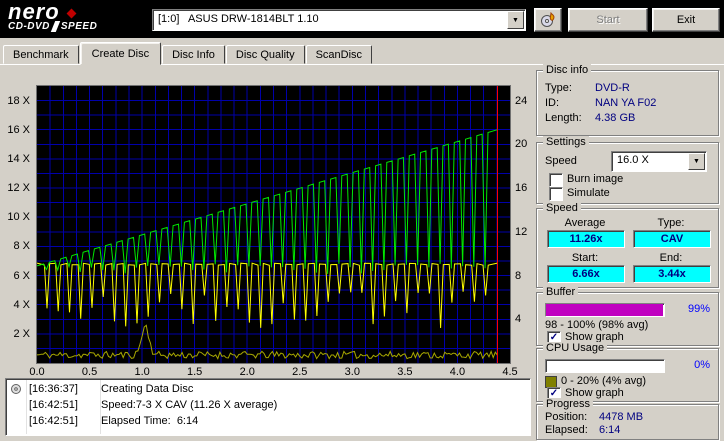 The image size is (724, 441). I want to click on burn-button, so click(548, 20).